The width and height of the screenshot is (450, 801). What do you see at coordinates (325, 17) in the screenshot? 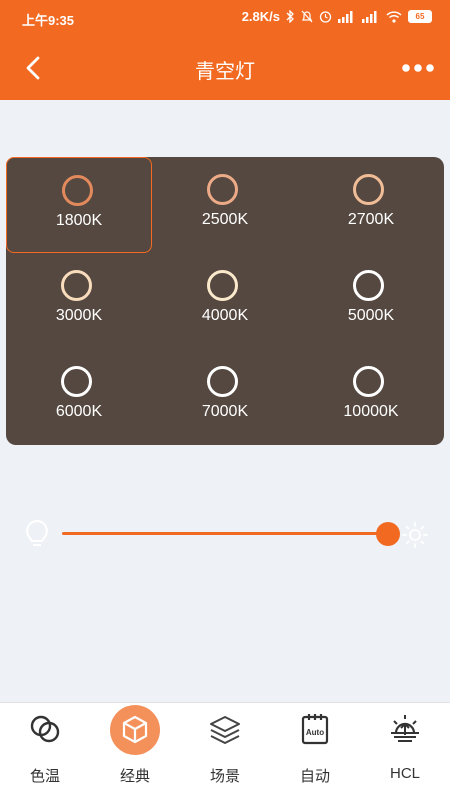
I see `alarm-icon` at bounding box center [325, 17].